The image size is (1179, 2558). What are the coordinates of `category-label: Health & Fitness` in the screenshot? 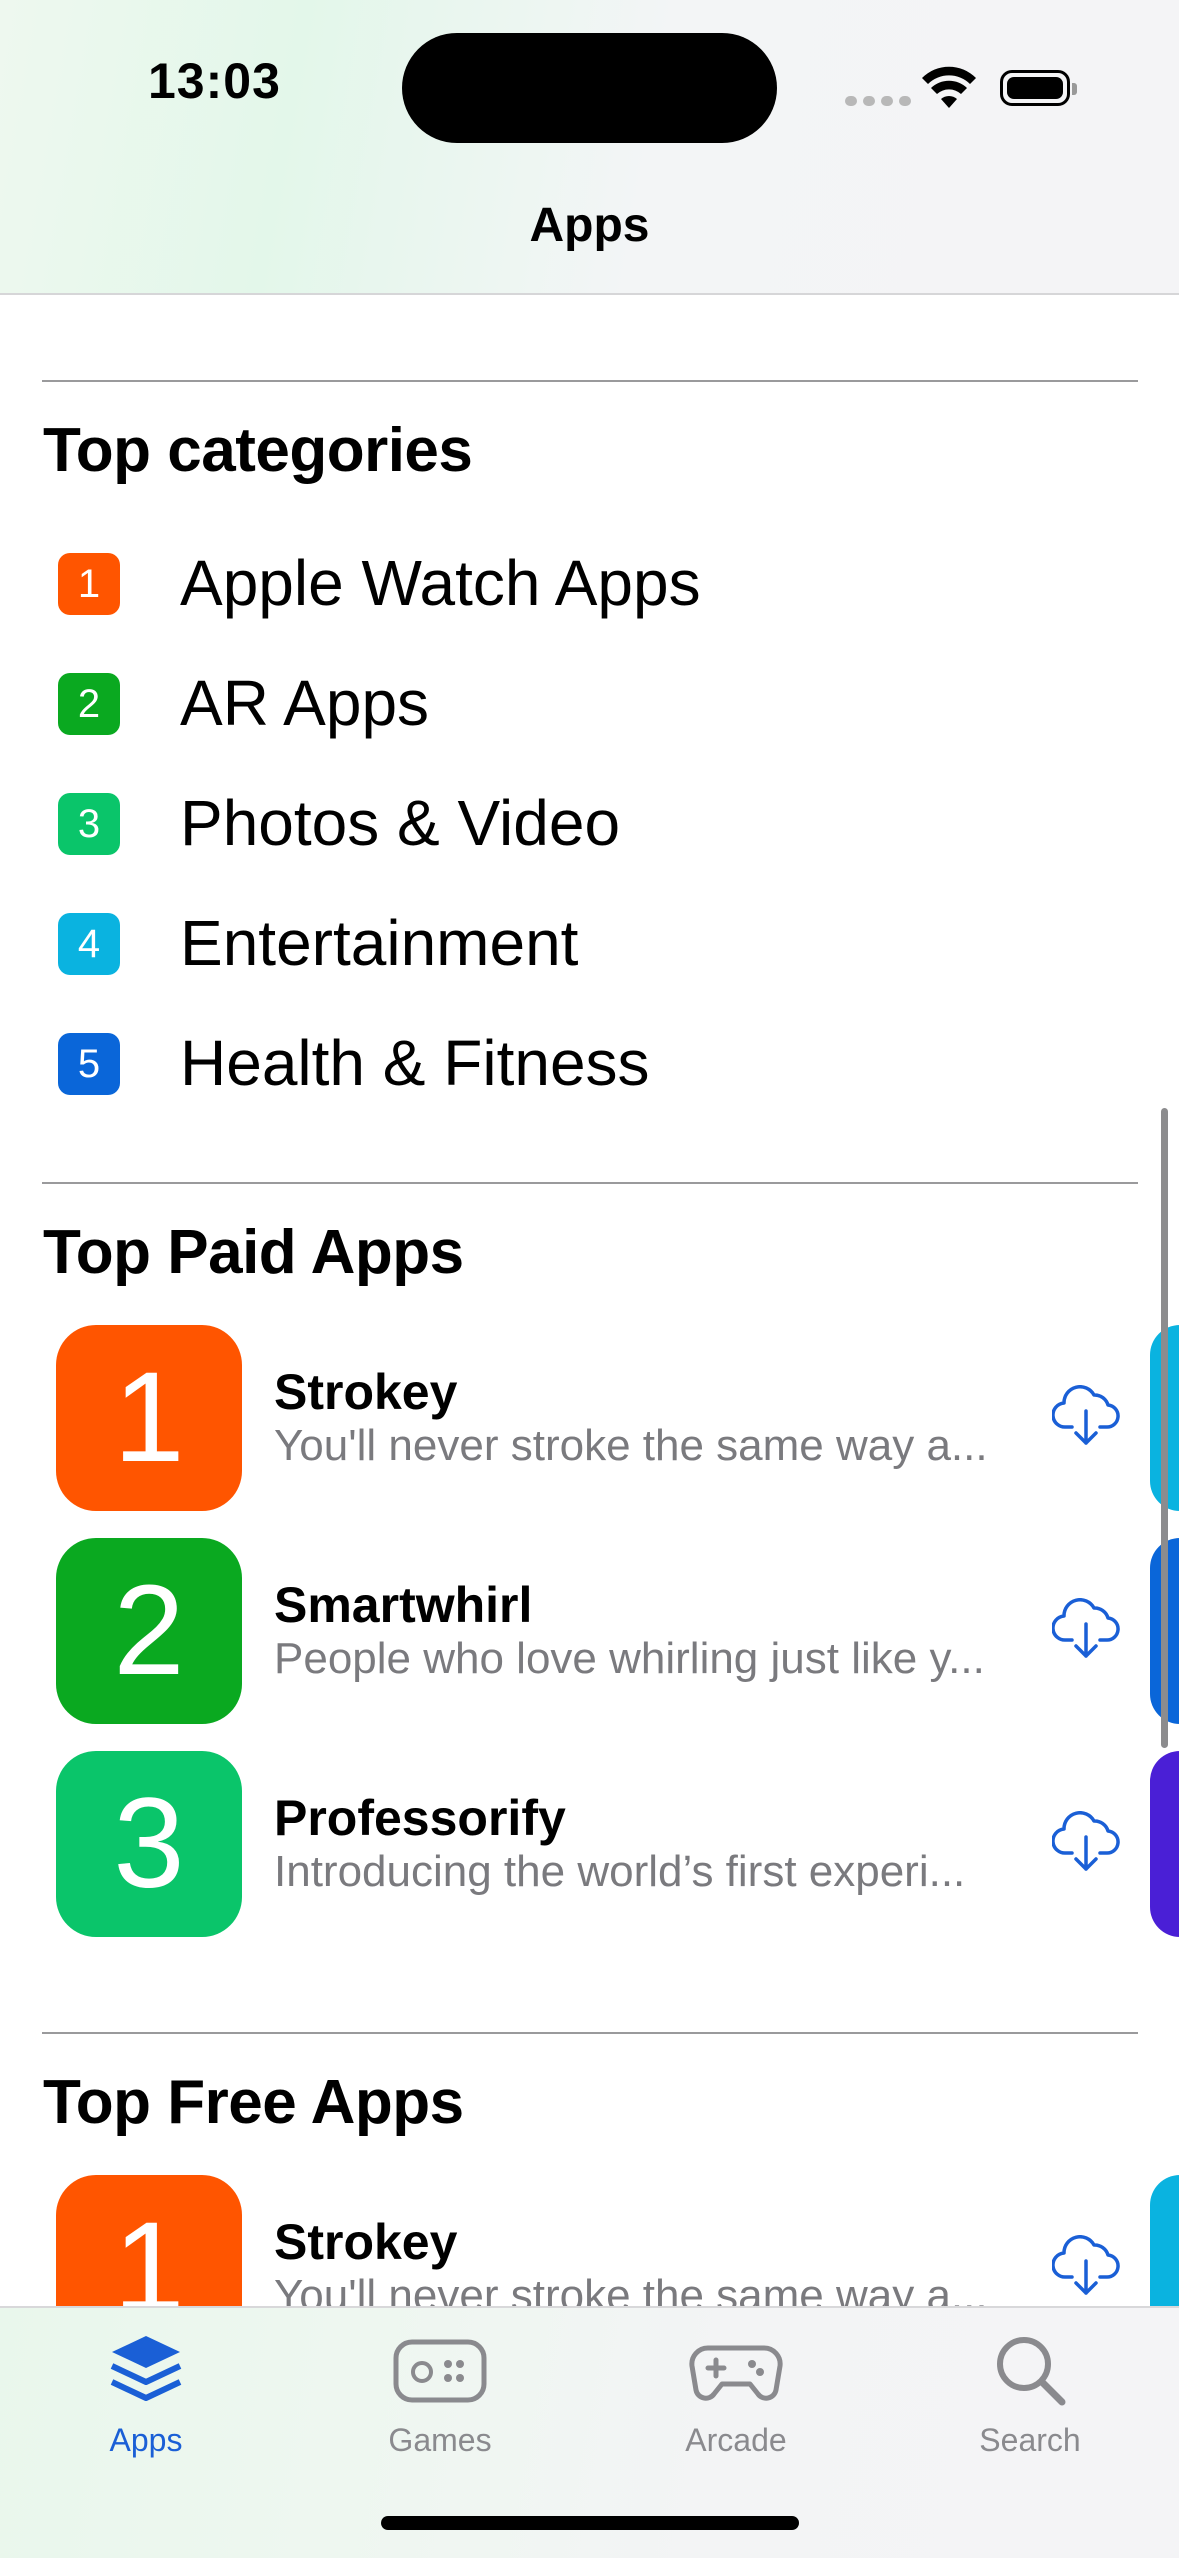 It's located at (415, 1063).